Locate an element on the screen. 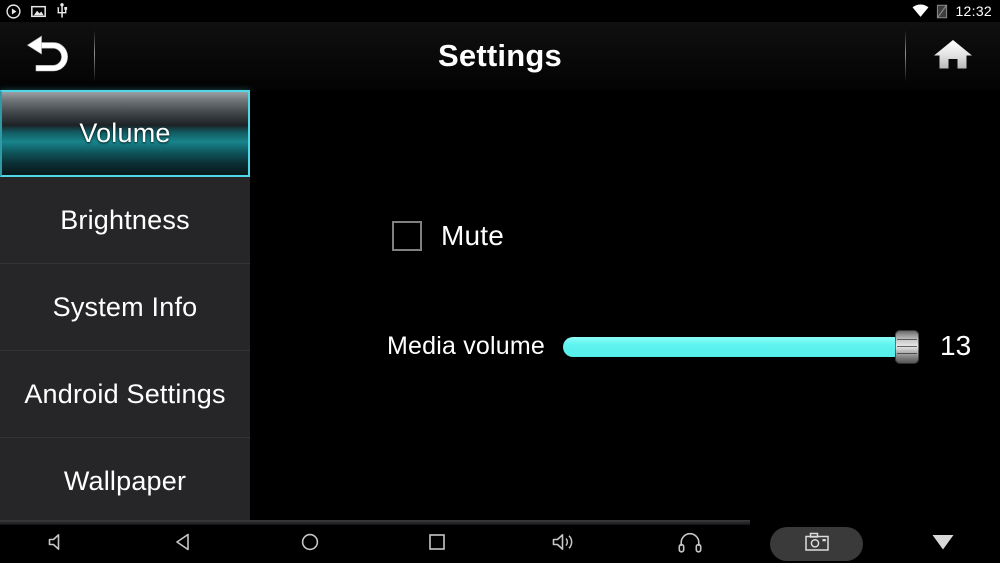 Image resolution: width=1000 pixels, height=563 pixels. page-title: Settings is located at coordinates (500, 55).